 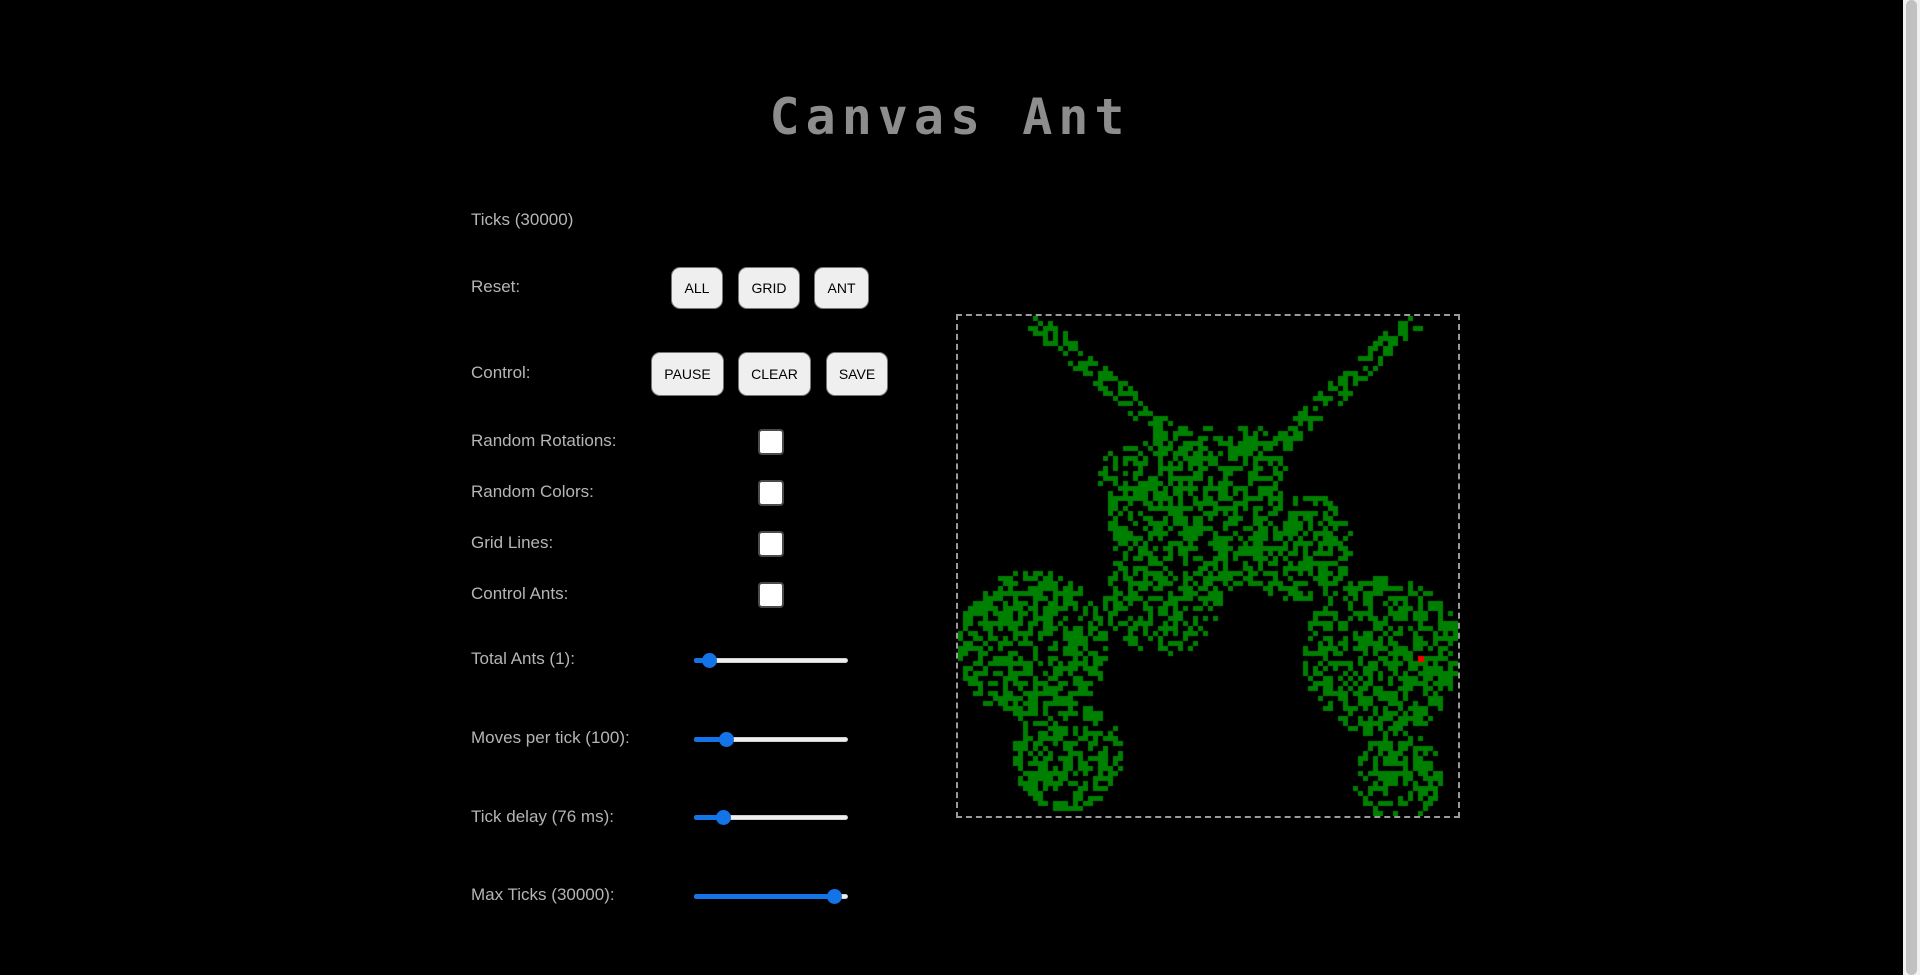 What do you see at coordinates (771, 595) in the screenshot?
I see `control-ants-checkbox` at bounding box center [771, 595].